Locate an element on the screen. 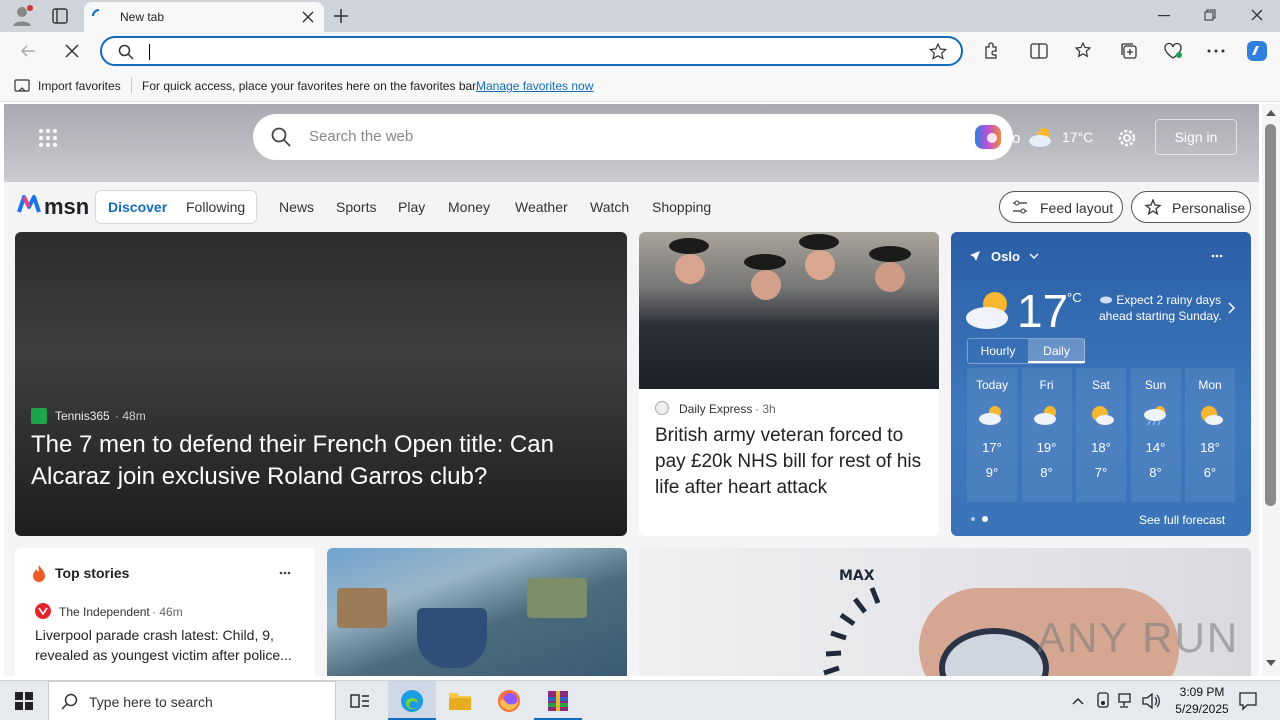 The height and width of the screenshot is (720, 1280). web-search-placeholder: Search the web is located at coordinates (361, 136).